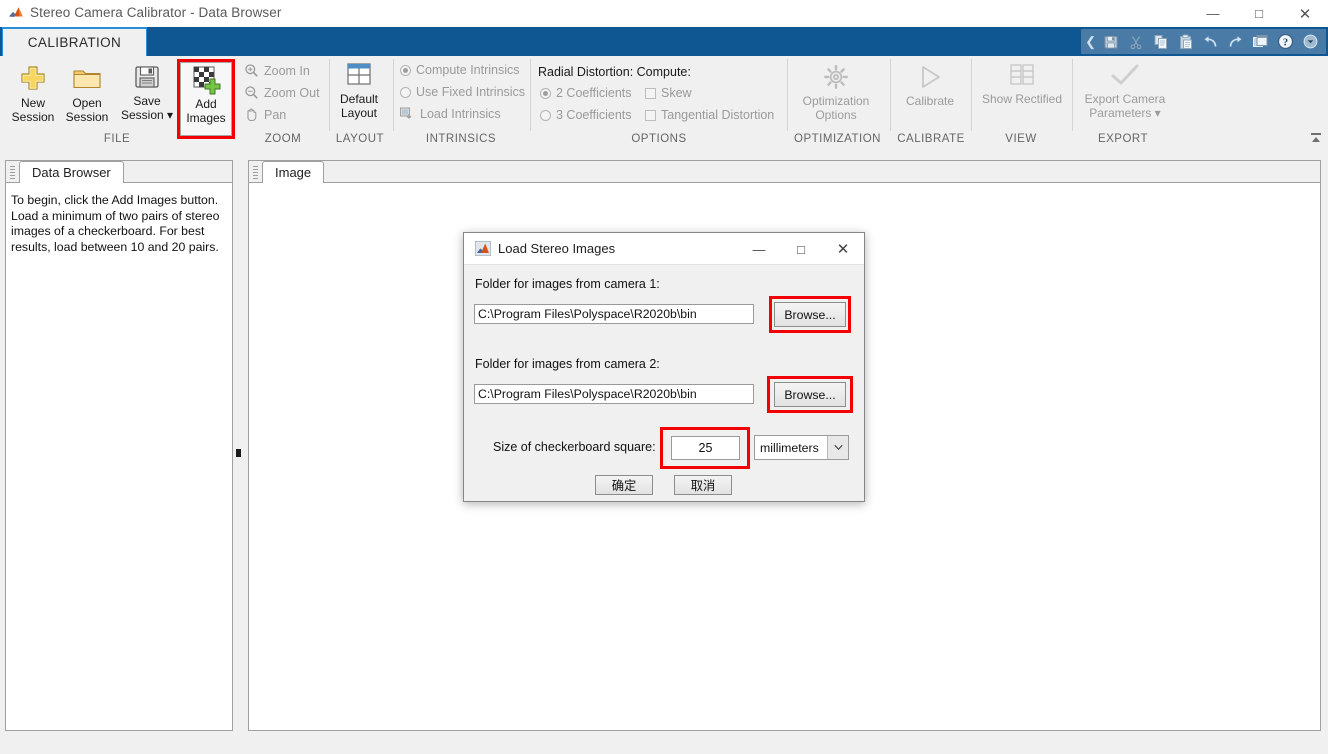 This screenshot has height=754, width=1328. What do you see at coordinates (359, 76) in the screenshot?
I see `default-layout-icon` at bounding box center [359, 76].